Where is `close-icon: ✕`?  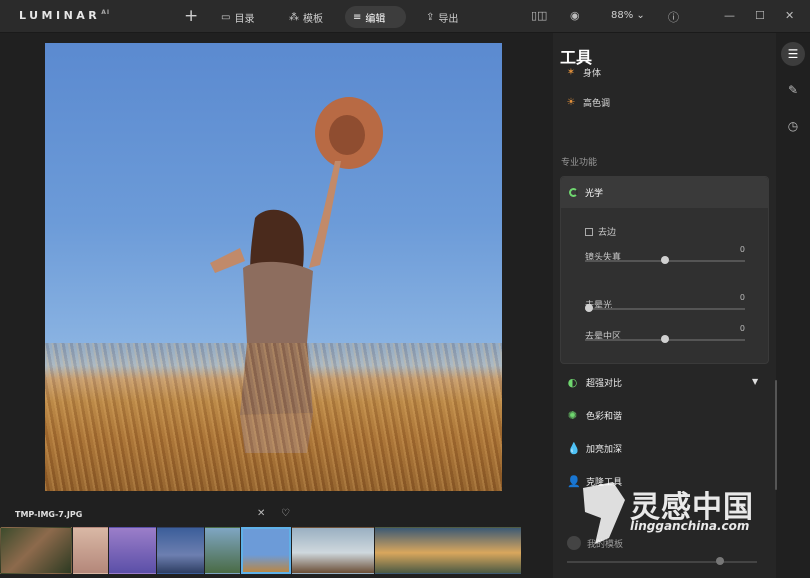 close-icon: ✕ is located at coordinates (789, 15).